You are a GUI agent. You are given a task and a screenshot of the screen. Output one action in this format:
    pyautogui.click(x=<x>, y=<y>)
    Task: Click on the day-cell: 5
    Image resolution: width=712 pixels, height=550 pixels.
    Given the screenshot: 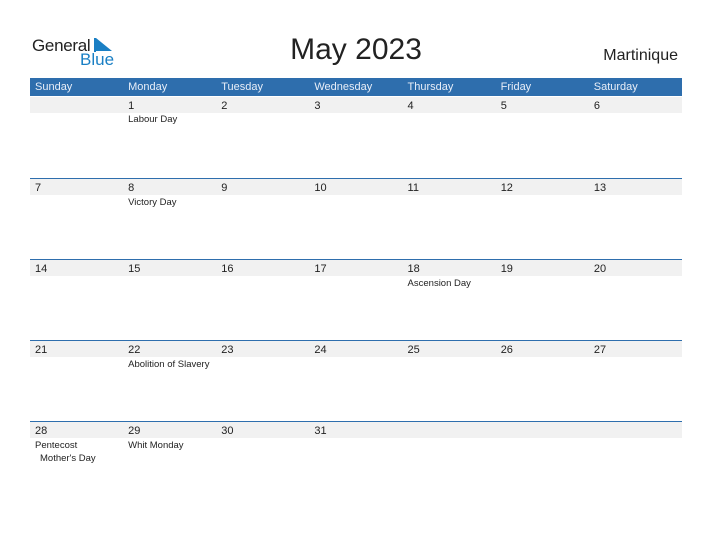 What is the action you would take?
    pyautogui.click(x=542, y=137)
    